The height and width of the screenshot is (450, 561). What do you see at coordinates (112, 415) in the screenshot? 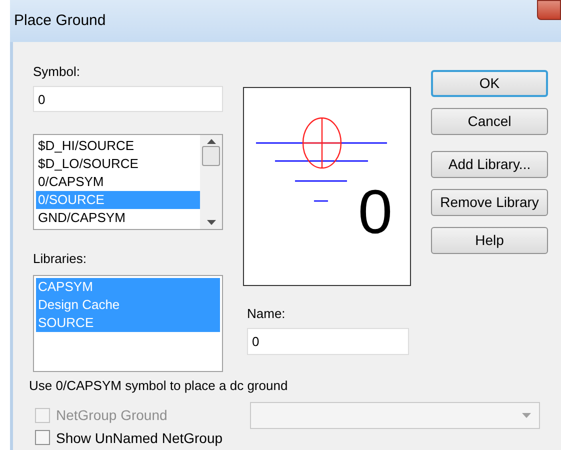
I see `checkbox-label: NetGroup Ground` at bounding box center [112, 415].